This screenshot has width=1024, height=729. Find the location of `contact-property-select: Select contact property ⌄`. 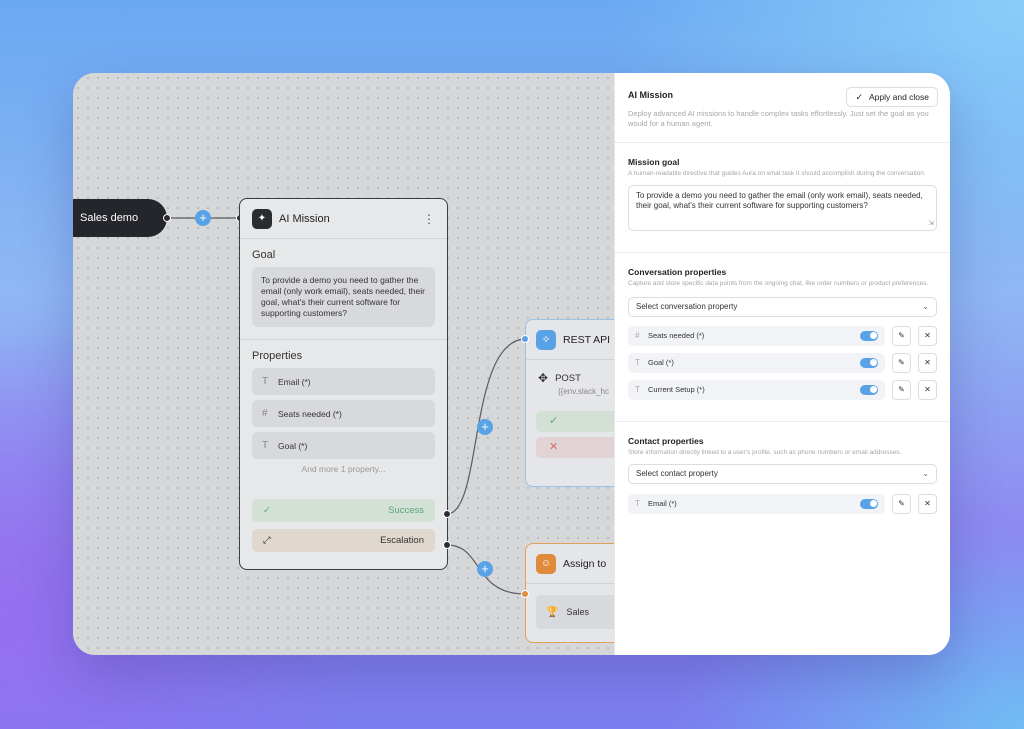

contact-property-select: Select contact property ⌄ is located at coordinates (782, 473).